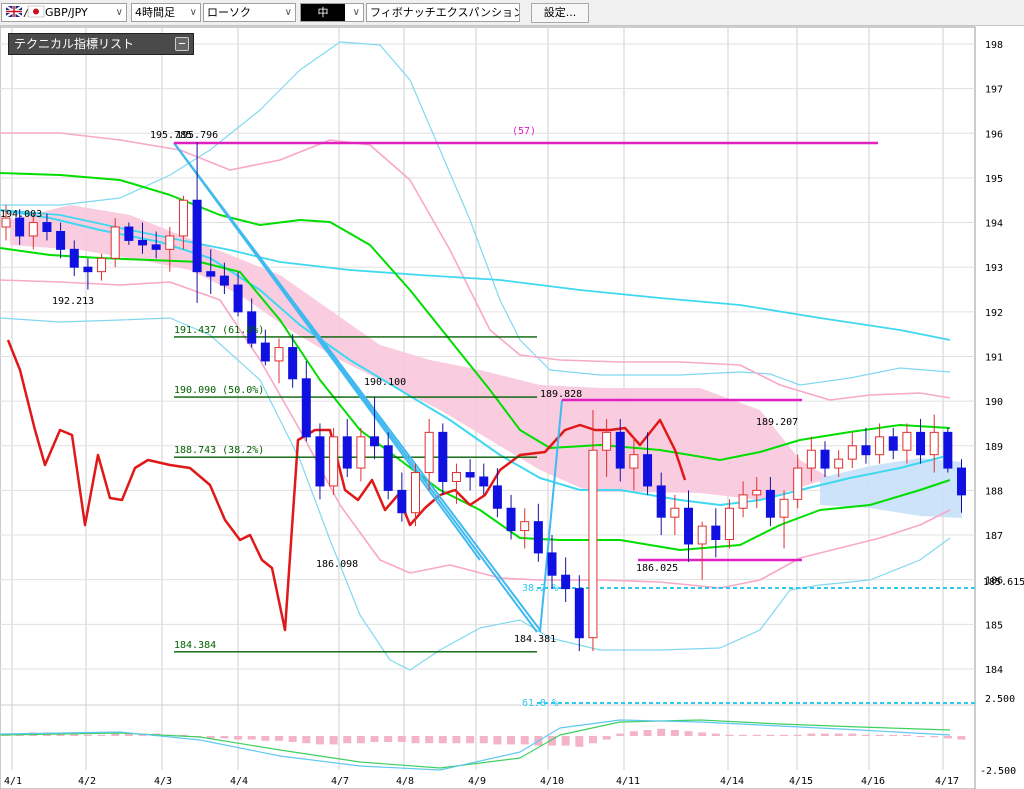 The width and height of the screenshot is (1024, 789). I want to click on chart-style-select: ローソク ∨, so click(249, 12).